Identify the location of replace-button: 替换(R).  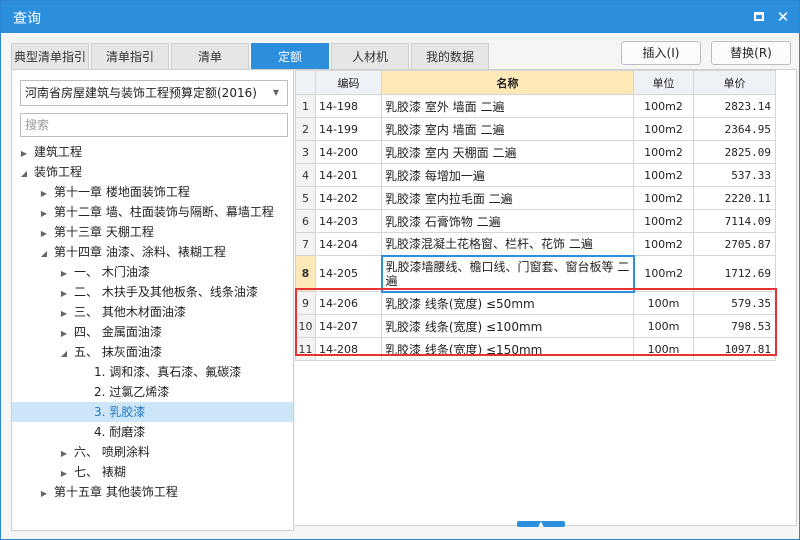
(751, 53).